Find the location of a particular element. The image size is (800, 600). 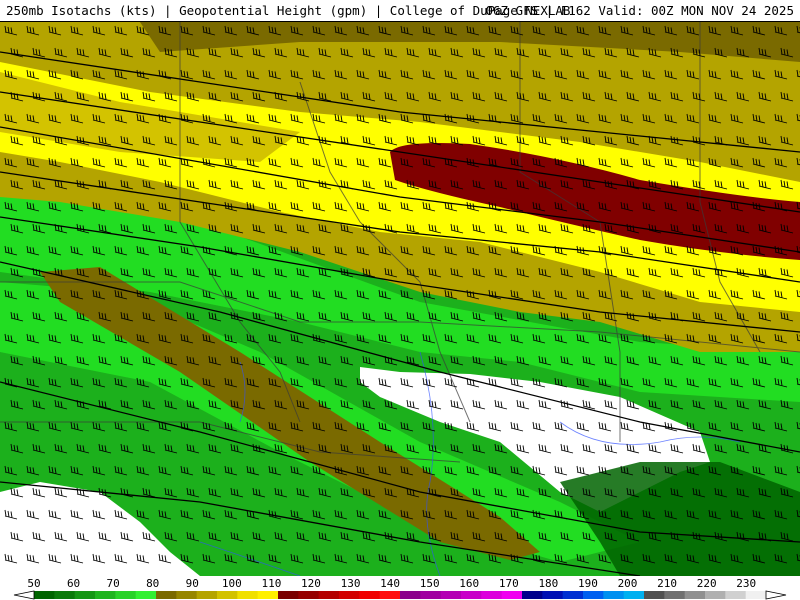

colorbar-label: 80 is located at coordinates (152, 583).